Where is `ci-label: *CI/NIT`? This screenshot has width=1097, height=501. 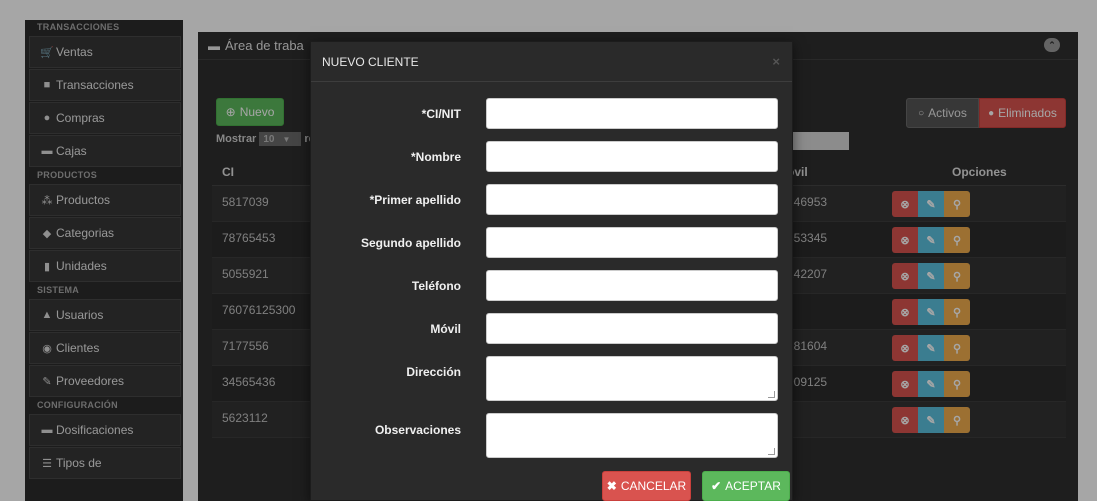 ci-label: *CI/NIT is located at coordinates (441, 114).